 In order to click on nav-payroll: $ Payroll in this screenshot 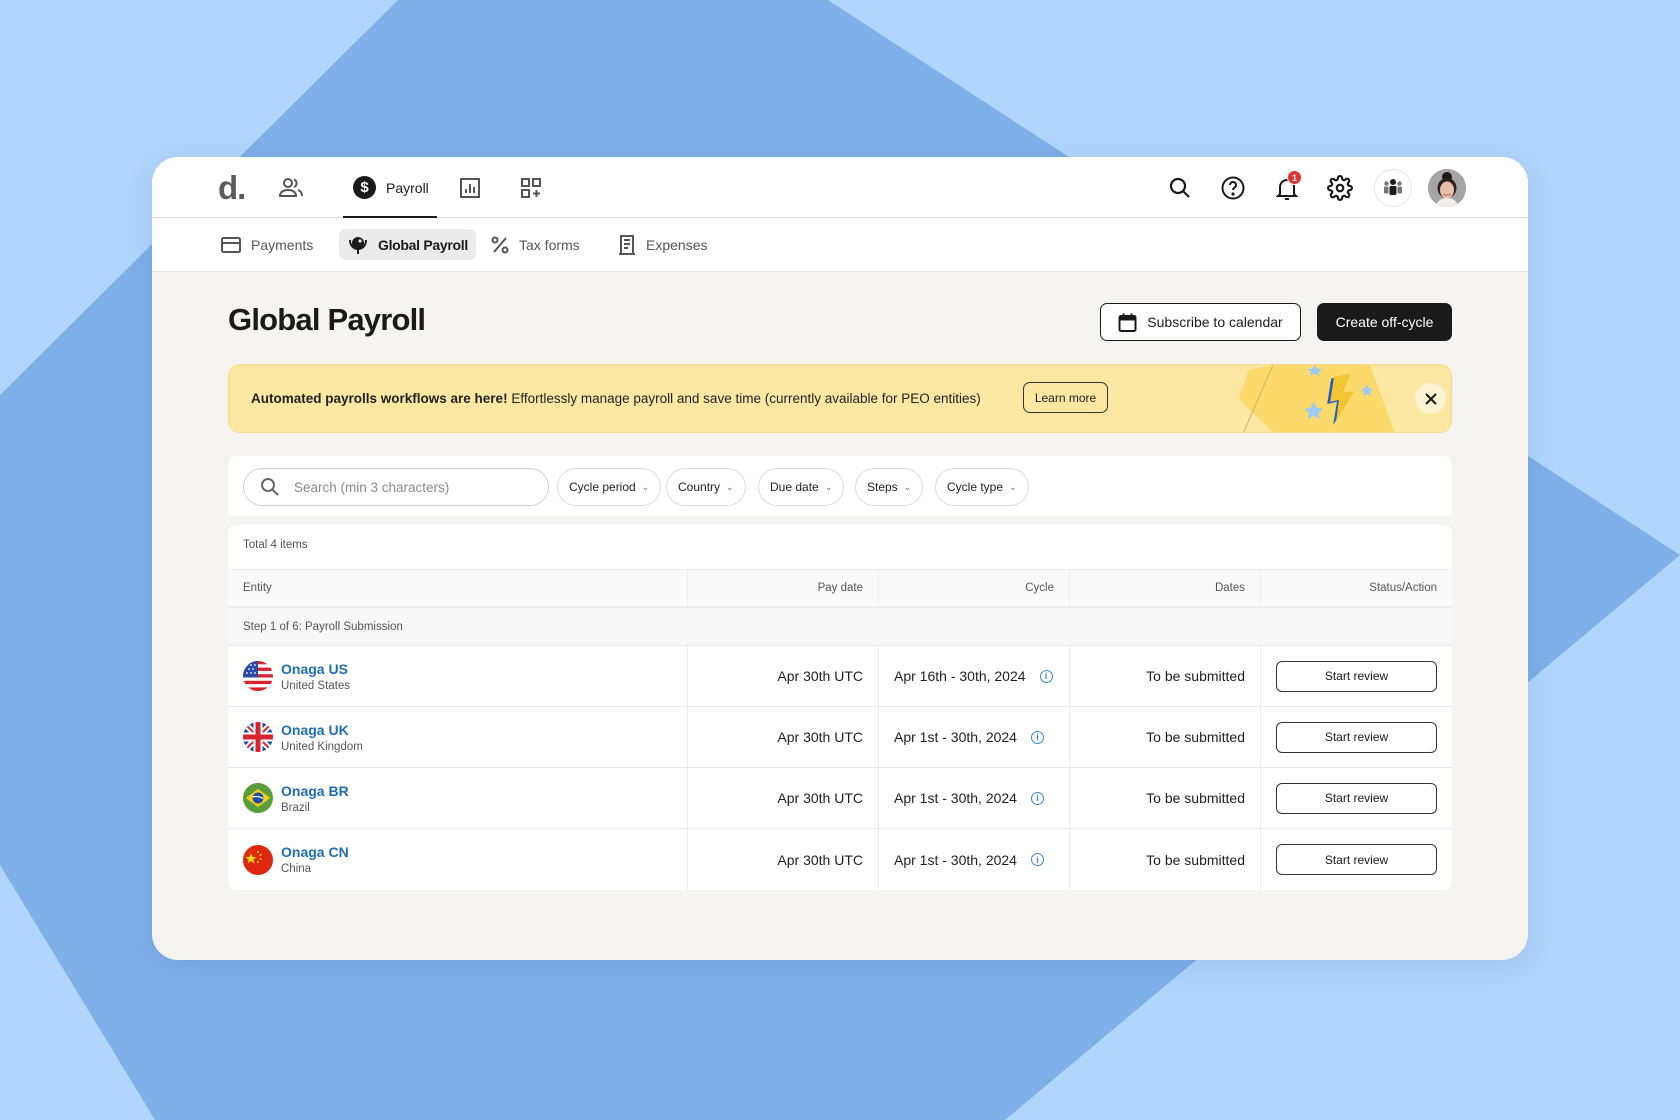, I will do `click(390, 188)`.